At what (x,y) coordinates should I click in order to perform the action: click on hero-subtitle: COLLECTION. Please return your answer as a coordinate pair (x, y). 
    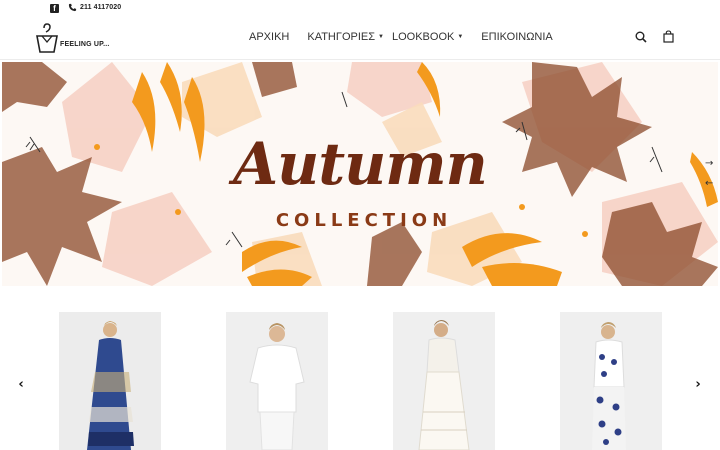
    Looking at the image, I should click on (364, 220).